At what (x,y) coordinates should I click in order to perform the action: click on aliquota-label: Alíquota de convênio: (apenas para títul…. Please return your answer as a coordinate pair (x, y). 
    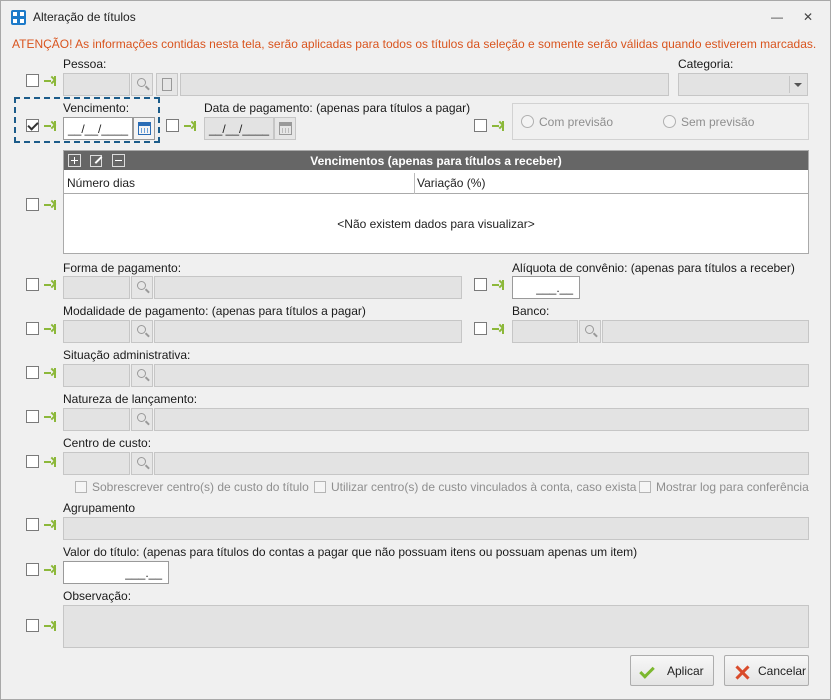
    Looking at the image, I should click on (653, 268).